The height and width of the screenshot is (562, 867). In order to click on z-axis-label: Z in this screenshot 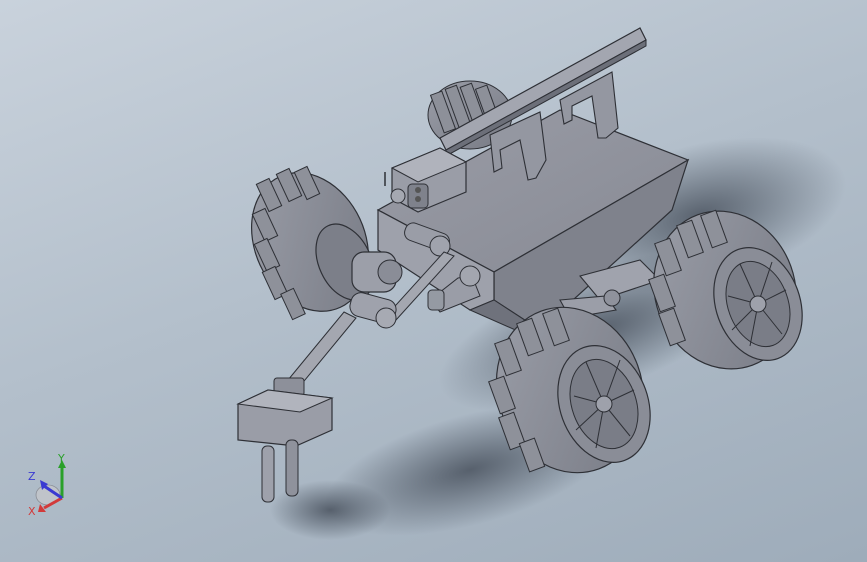, I will do `click(32, 476)`.